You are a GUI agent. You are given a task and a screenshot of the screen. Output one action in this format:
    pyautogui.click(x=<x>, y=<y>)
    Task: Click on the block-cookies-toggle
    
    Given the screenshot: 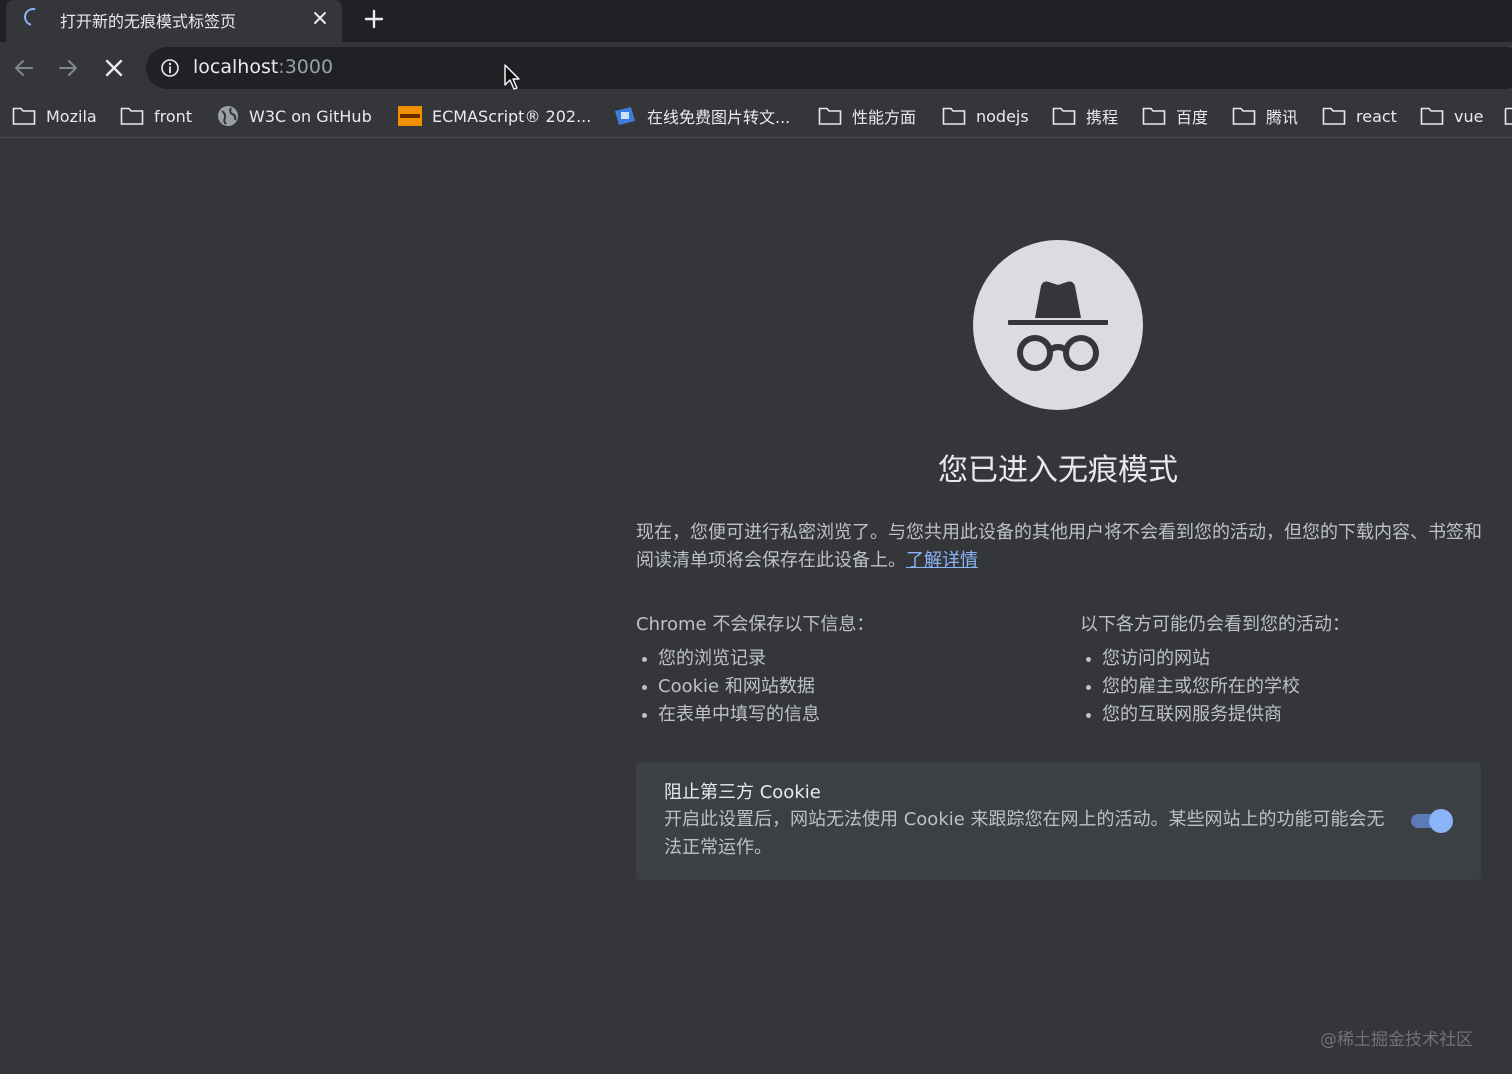 What is the action you would take?
    pyautogui.click(x=1431, y=821)
    